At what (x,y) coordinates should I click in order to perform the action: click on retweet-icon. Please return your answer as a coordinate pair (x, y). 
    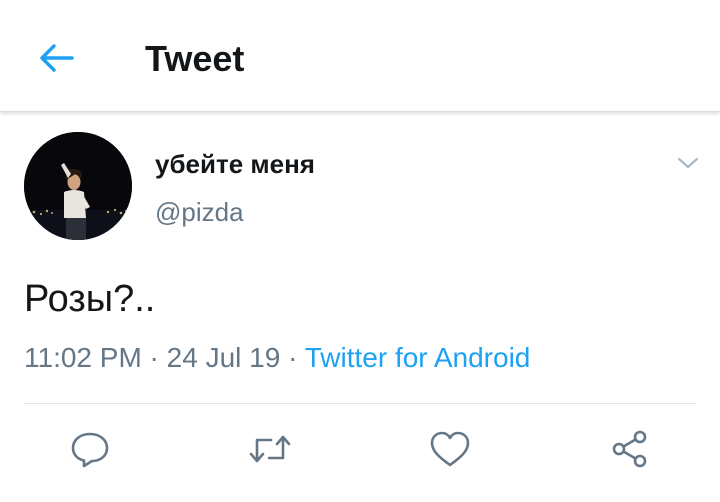
    Looking at the image, I should click on (270, 449).